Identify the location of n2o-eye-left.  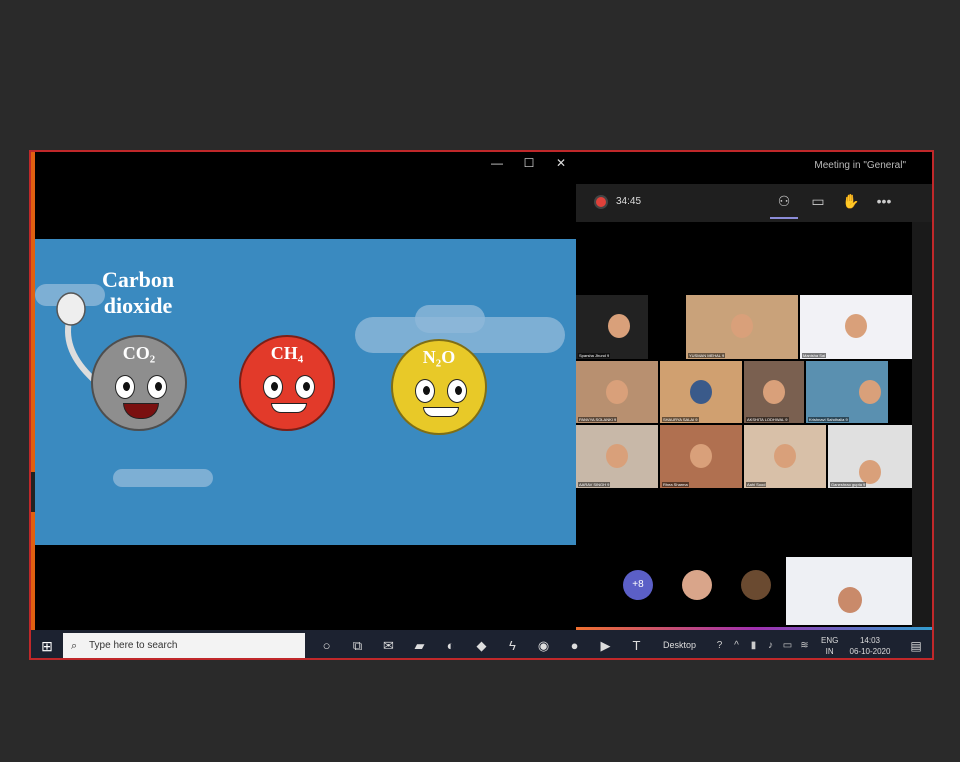
(425, 391).